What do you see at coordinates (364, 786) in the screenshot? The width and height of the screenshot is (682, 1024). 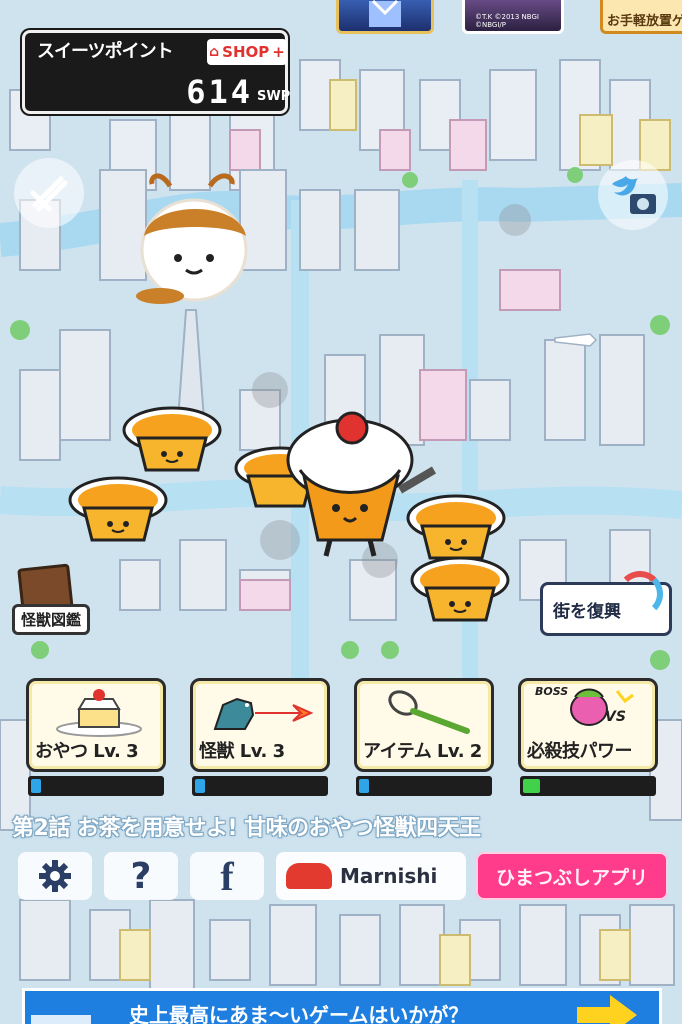 I see `item-progress-fill` at bounding box center [364, 786].